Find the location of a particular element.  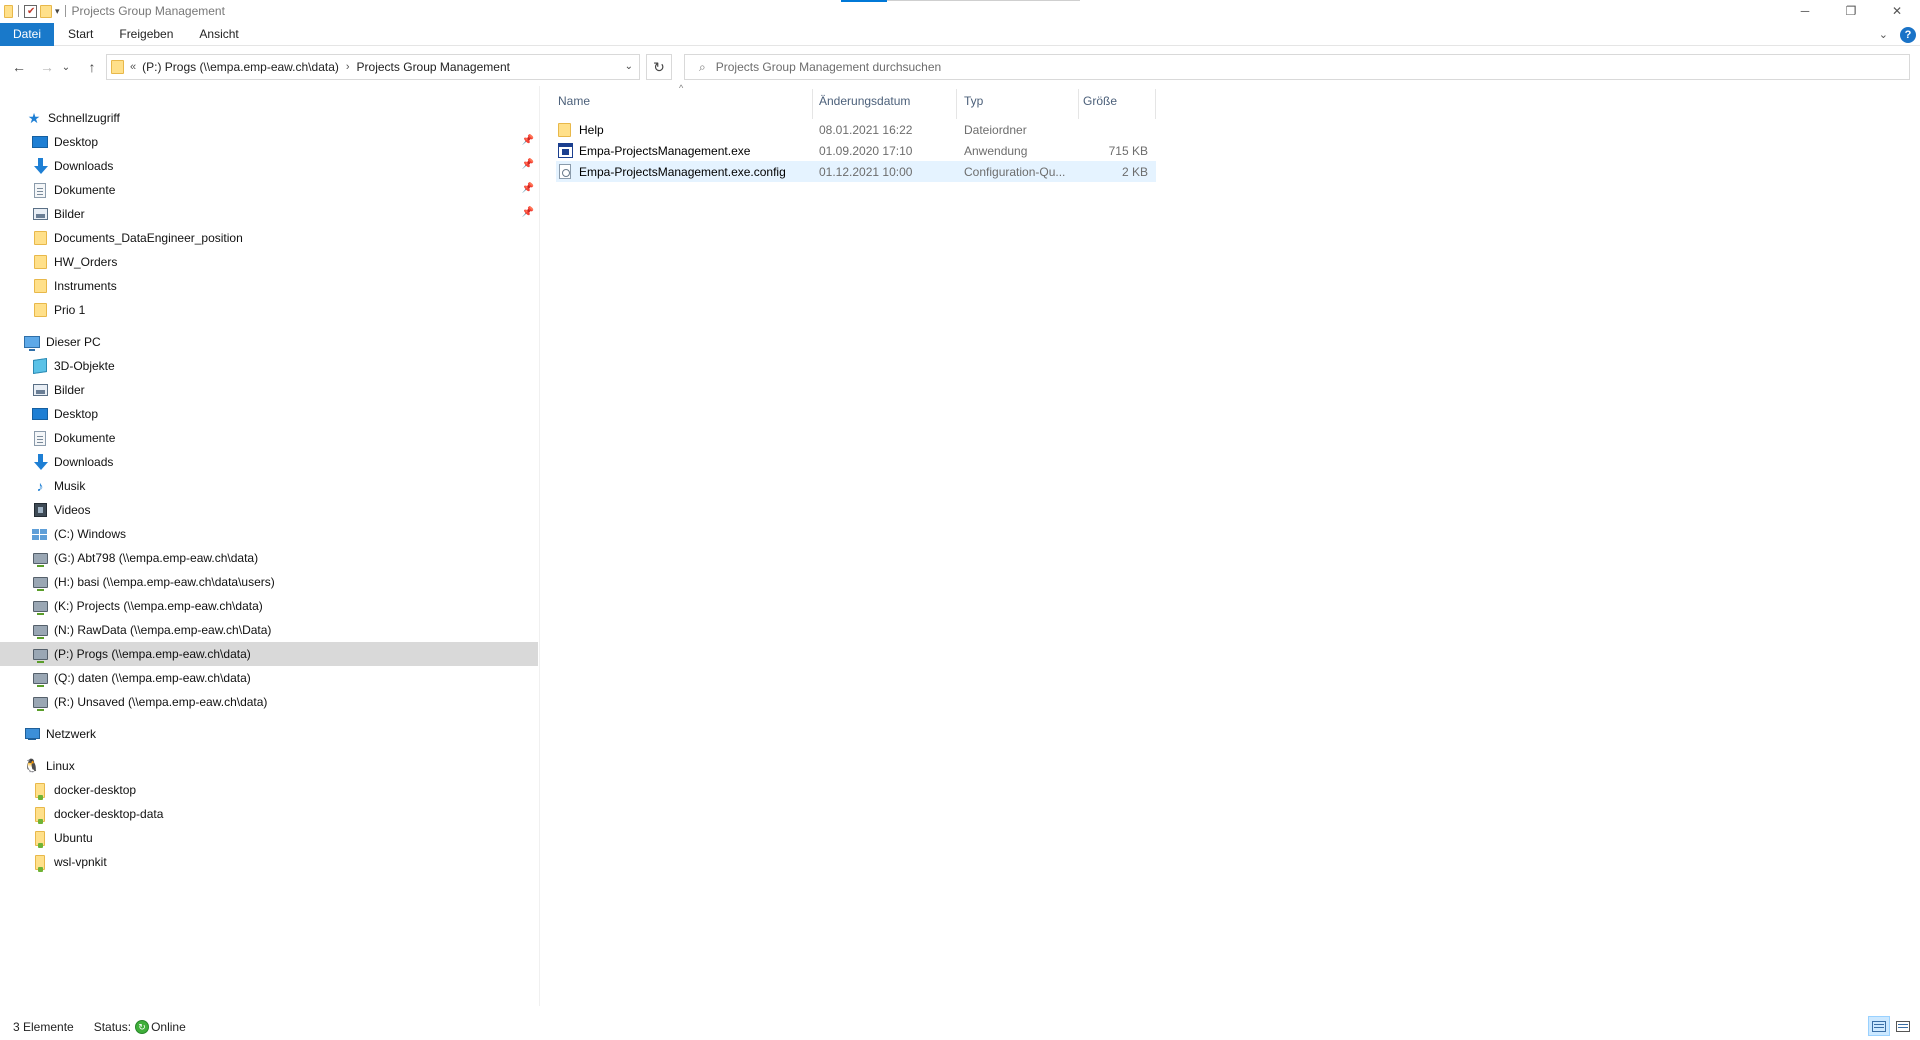

column-header-type: Typ is located at coordinates (1019, 101).